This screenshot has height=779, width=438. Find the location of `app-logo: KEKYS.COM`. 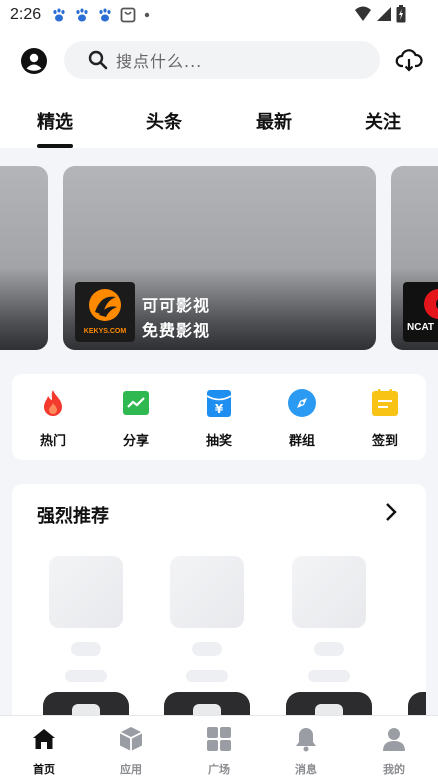

app-logo: KEKYS.COM is located at coordinates (105, 312).